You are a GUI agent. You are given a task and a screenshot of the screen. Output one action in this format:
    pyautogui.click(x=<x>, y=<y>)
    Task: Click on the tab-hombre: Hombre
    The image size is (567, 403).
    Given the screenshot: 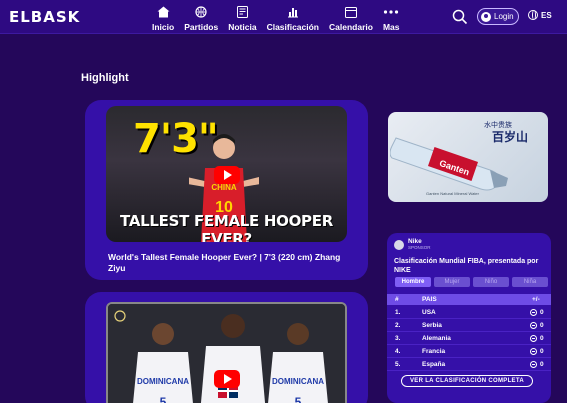 What is the action you would take?
    pyautogui.click(x=413, y=282)
    